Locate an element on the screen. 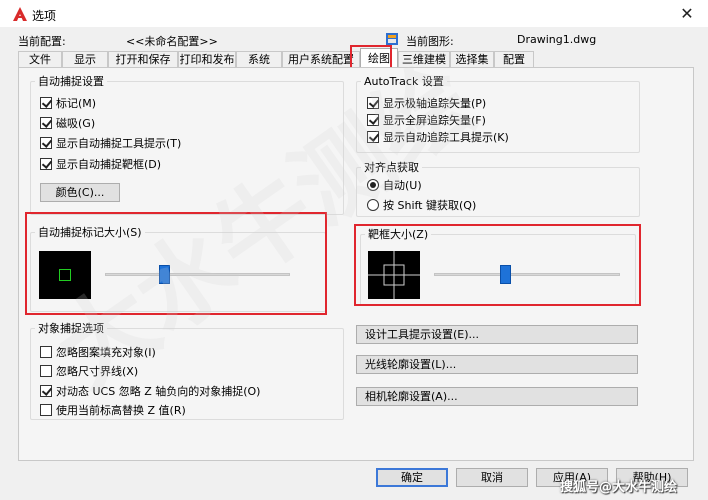 The width and height of the screenshot is (708, 500). close-icon: ✕ is located at coordinates (687, 13).